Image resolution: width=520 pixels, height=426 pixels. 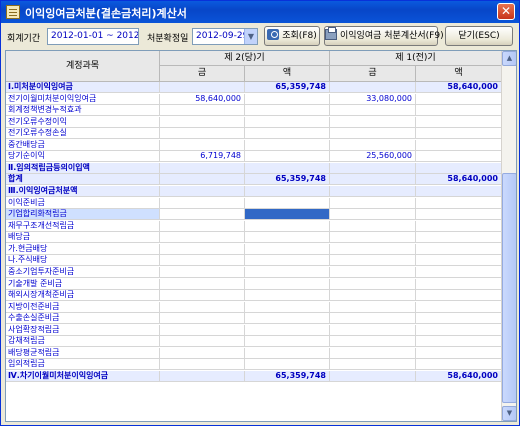 I want to click on scroll-thumb, so click(x=509, y=288).